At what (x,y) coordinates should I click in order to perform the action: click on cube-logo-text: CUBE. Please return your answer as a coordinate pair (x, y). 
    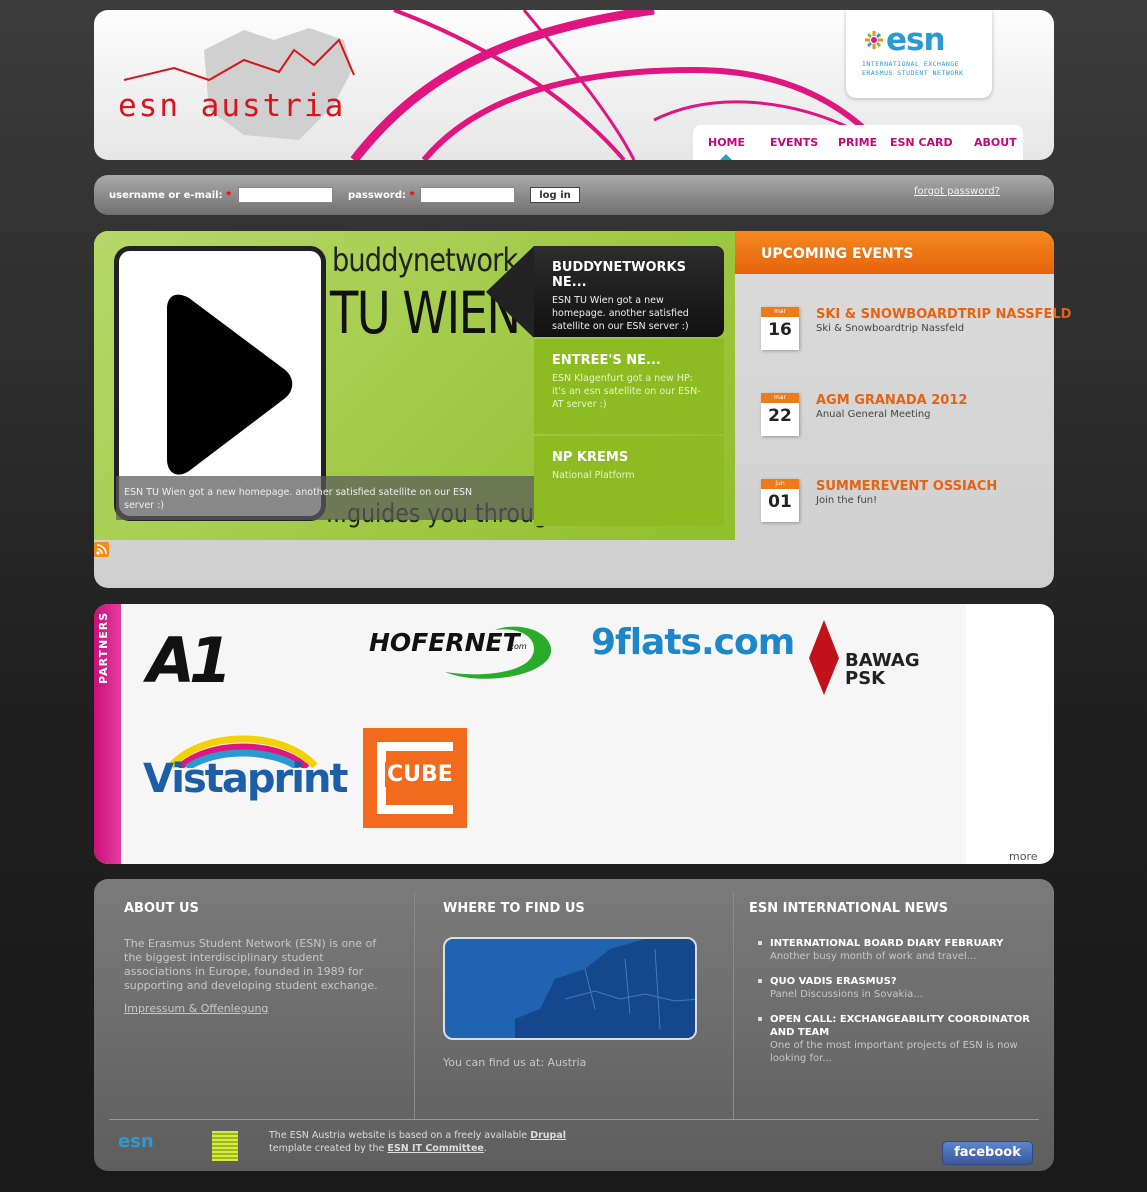
    Looking at the image, I should click on (420, 774).